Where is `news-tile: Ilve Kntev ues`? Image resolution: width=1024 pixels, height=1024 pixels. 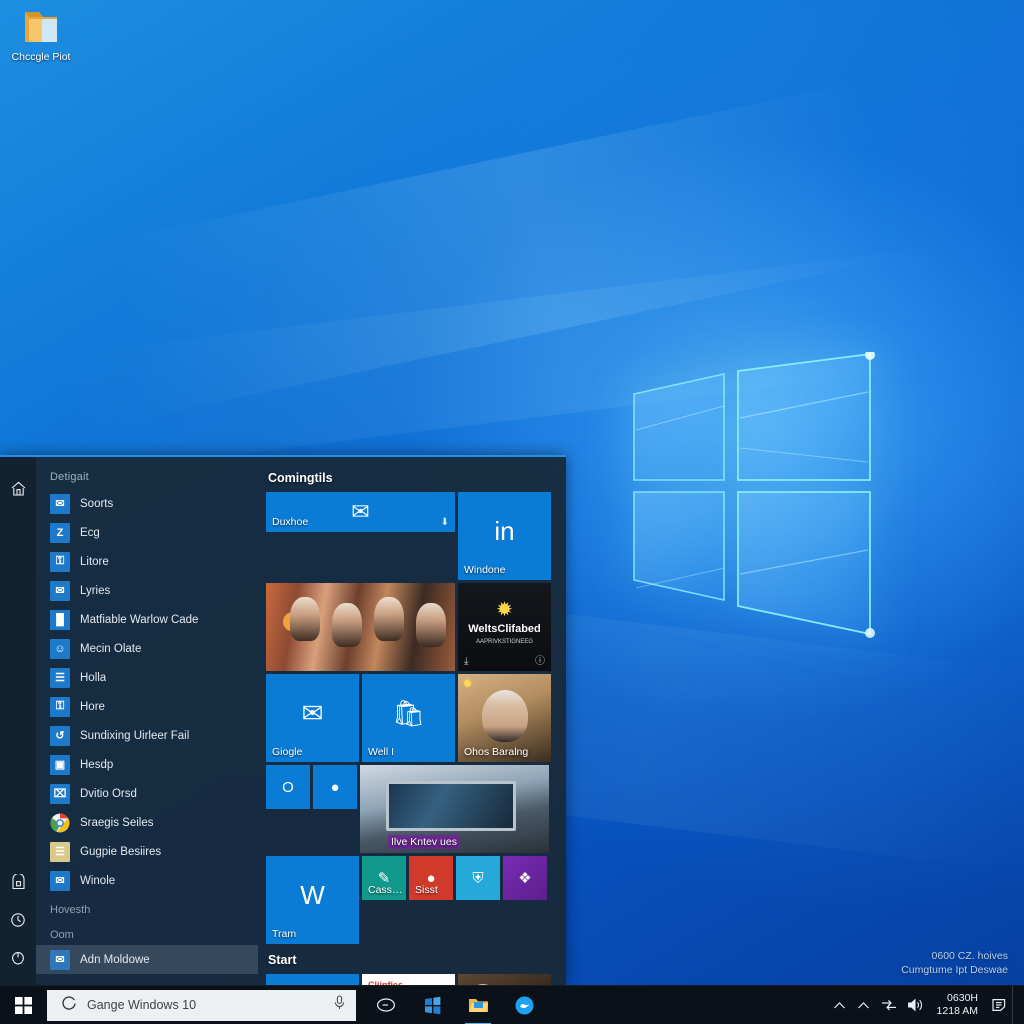 news-tile: Ilve Kntev ues is located at coordinates (454, 809).